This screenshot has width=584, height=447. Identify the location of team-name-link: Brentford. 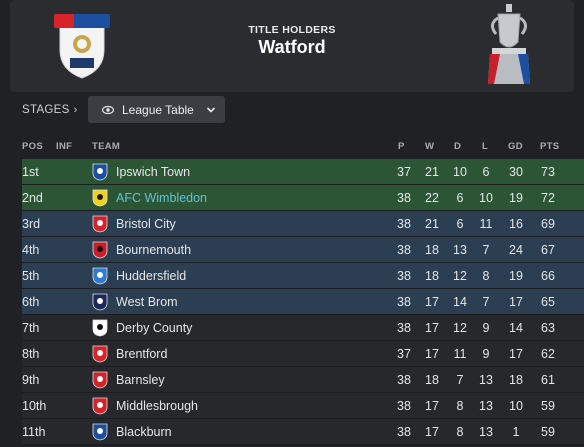
(141, 354).